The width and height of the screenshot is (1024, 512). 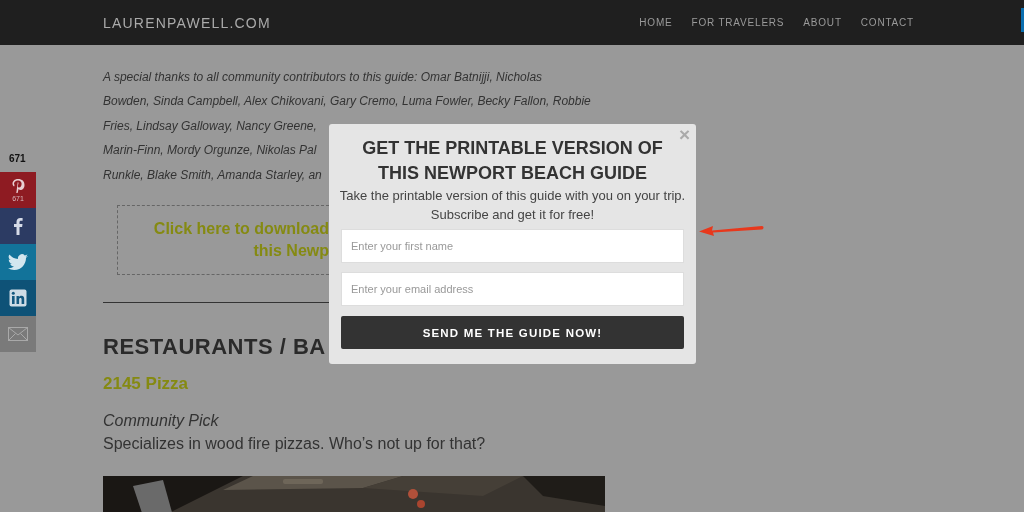 What do you see at coordinates (738, 22) in the screenshot?
I see `nav-link: FOR TRAVELERS` at bounding box center [738, 22].